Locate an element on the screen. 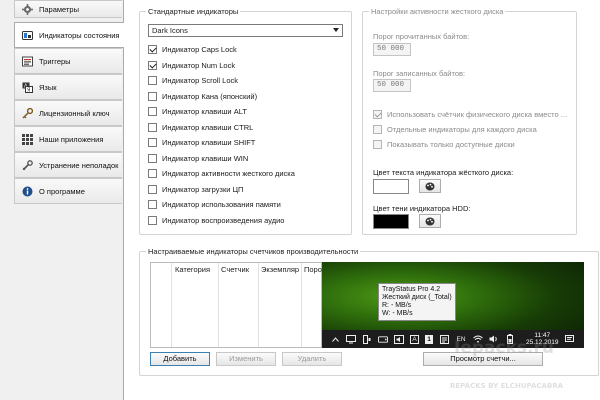  drive-icon is located at coordinates (383, 339).